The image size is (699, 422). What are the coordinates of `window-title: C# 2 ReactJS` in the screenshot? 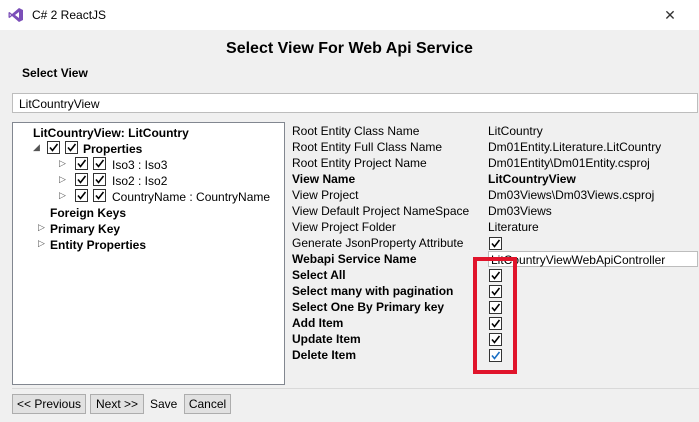 It's located at (69, 15).